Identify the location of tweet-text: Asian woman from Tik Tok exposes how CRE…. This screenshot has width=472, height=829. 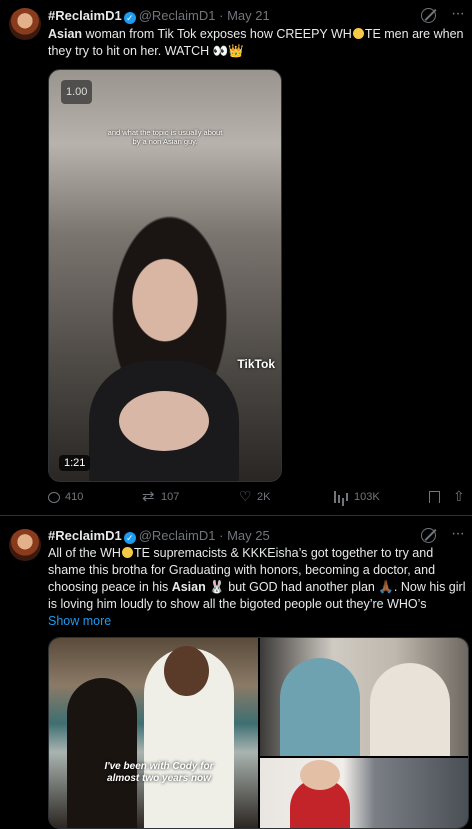
(257, 43).